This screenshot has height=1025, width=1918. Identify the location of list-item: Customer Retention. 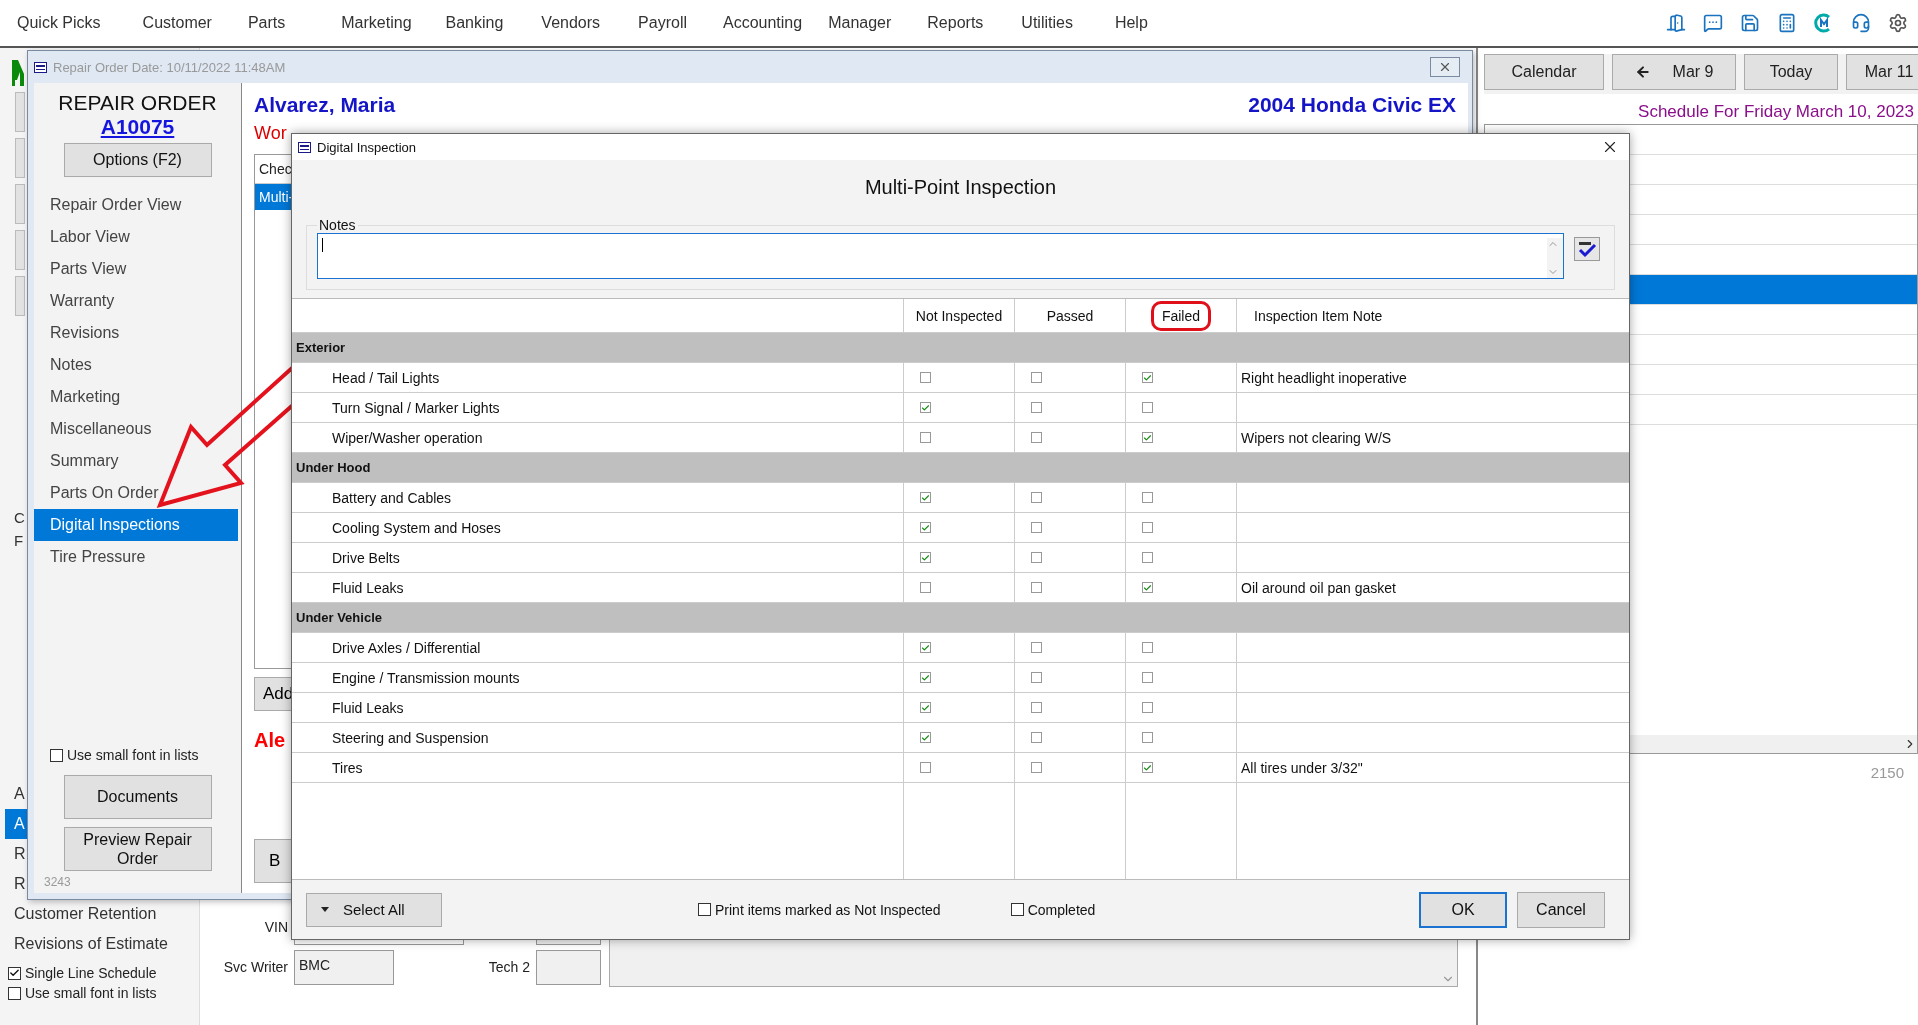
(78, 914).